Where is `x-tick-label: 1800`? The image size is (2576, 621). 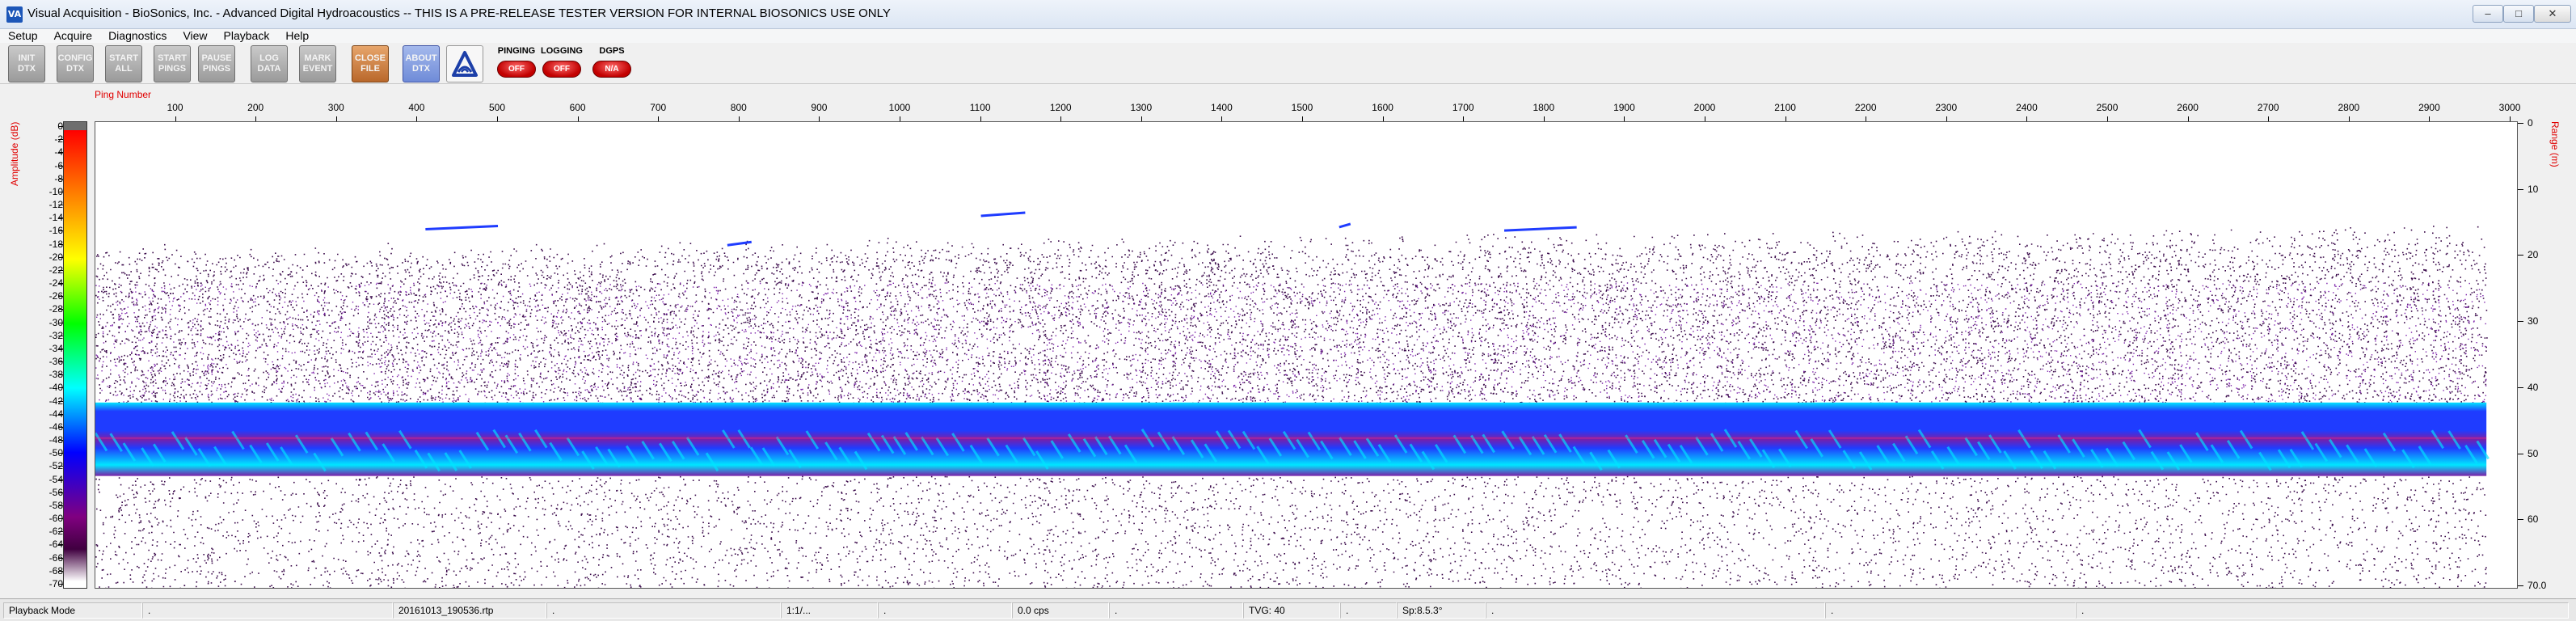 x-tick-label: 1800 is located at coordinates (1544, 107).